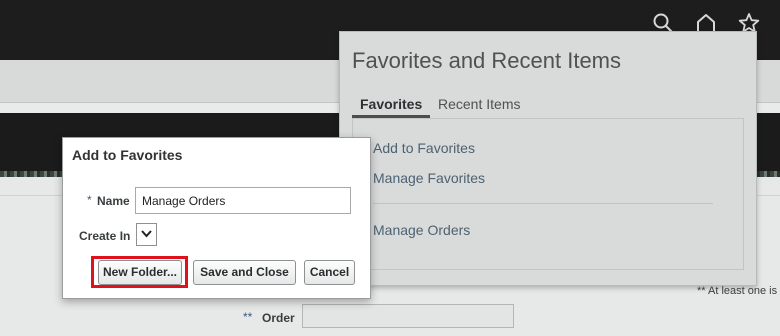  What do you see at coordinates (424, 148) in the screenshot?
I see `add-to-favorites-link: Add to Favorites` at bounding box center [424, 148].